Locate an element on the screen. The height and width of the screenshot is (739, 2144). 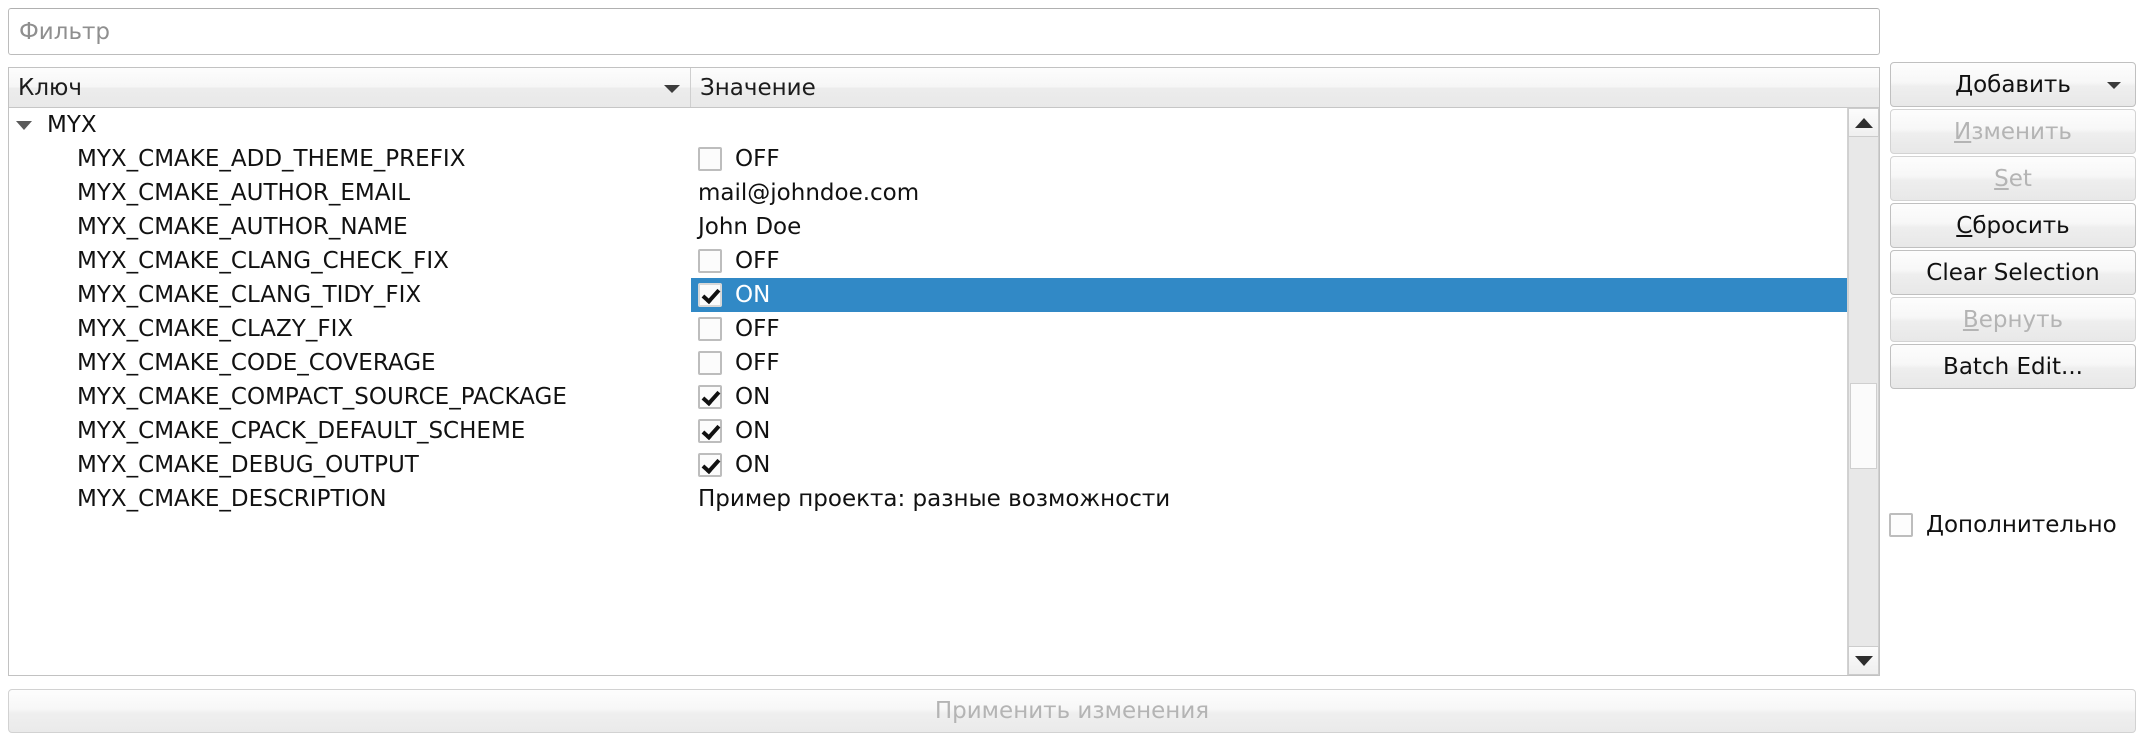
clear-selection-button: Clear Selection is located at coordinates (2013, 272).